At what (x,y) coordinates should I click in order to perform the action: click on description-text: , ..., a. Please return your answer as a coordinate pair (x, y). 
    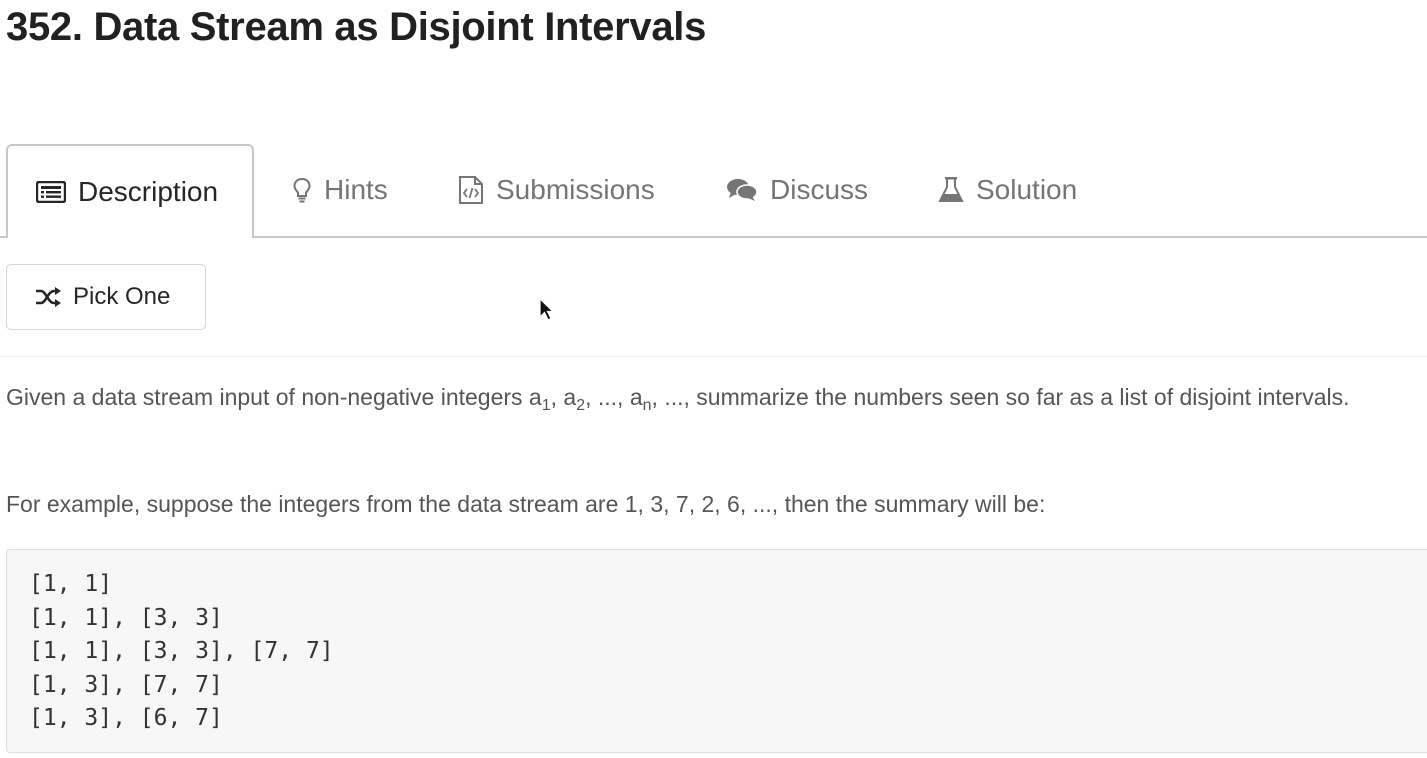
    Looking at the image, I should click on (614, 397).